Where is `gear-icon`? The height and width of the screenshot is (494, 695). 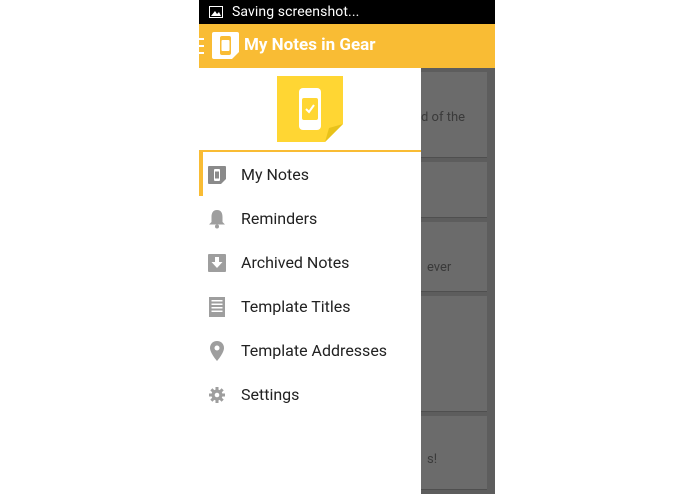 gear-icon is located at coordinates (217, 395).